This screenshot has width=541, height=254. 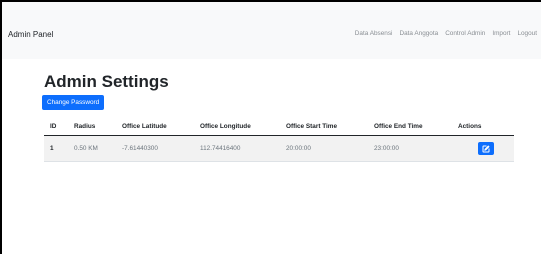 I want to click on cell-id: 1, so click(x=56, y=148).